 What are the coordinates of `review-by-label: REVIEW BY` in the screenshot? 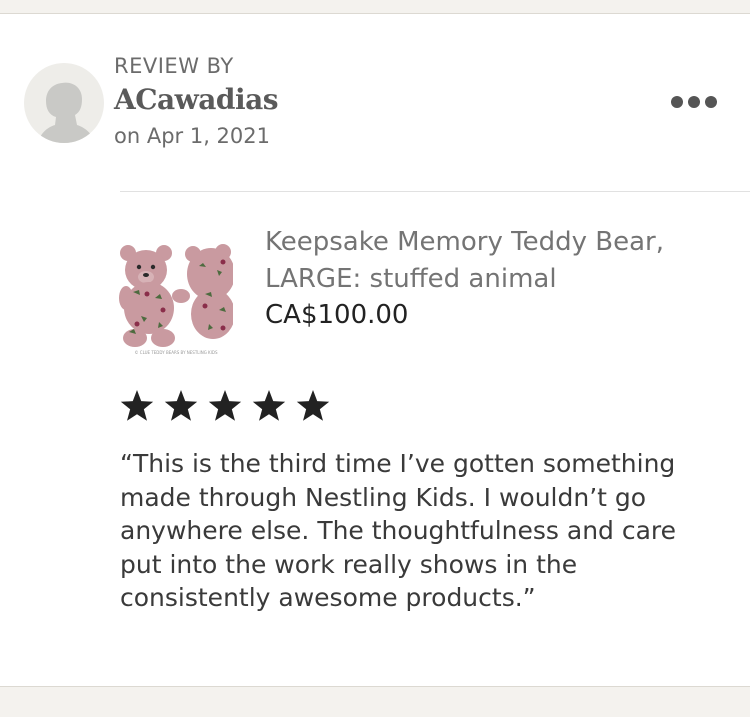 It's located at (174, 66).